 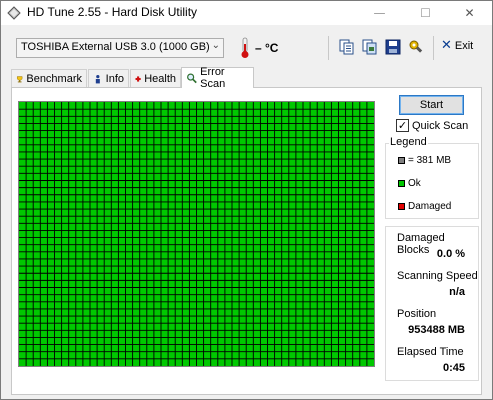 I want to click on tab-benchmark-label: Benchmark, so click(x=54, y=78).